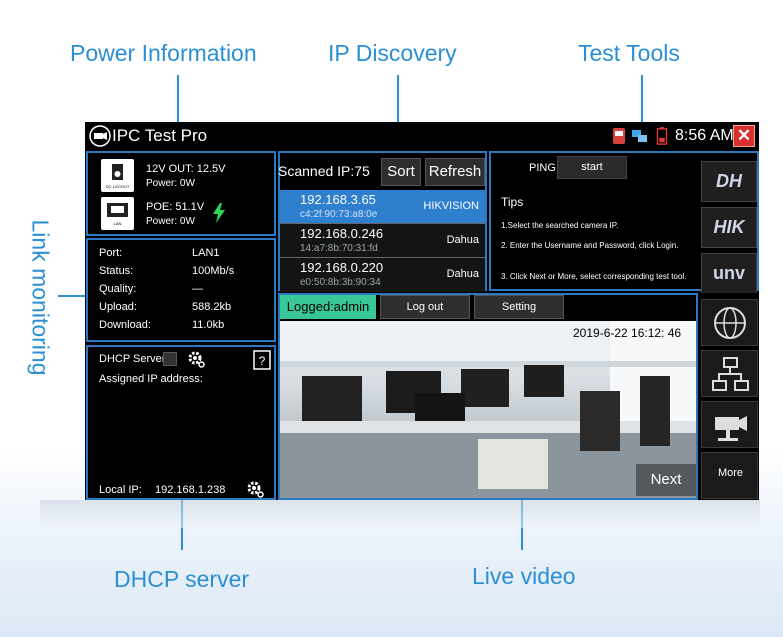 The width and height of the screenshot is (783, 637). What do you see at coordinates (170, 183) in the screenshot?
I see `dc-output-power: Power: 0W` at bounding box center [170, 183].